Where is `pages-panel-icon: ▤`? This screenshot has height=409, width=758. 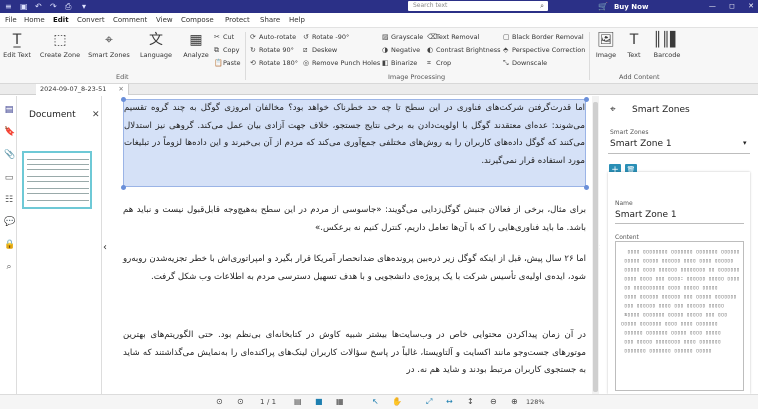 pages-panel-icon: ▤ is located at coordinates (9, 110).